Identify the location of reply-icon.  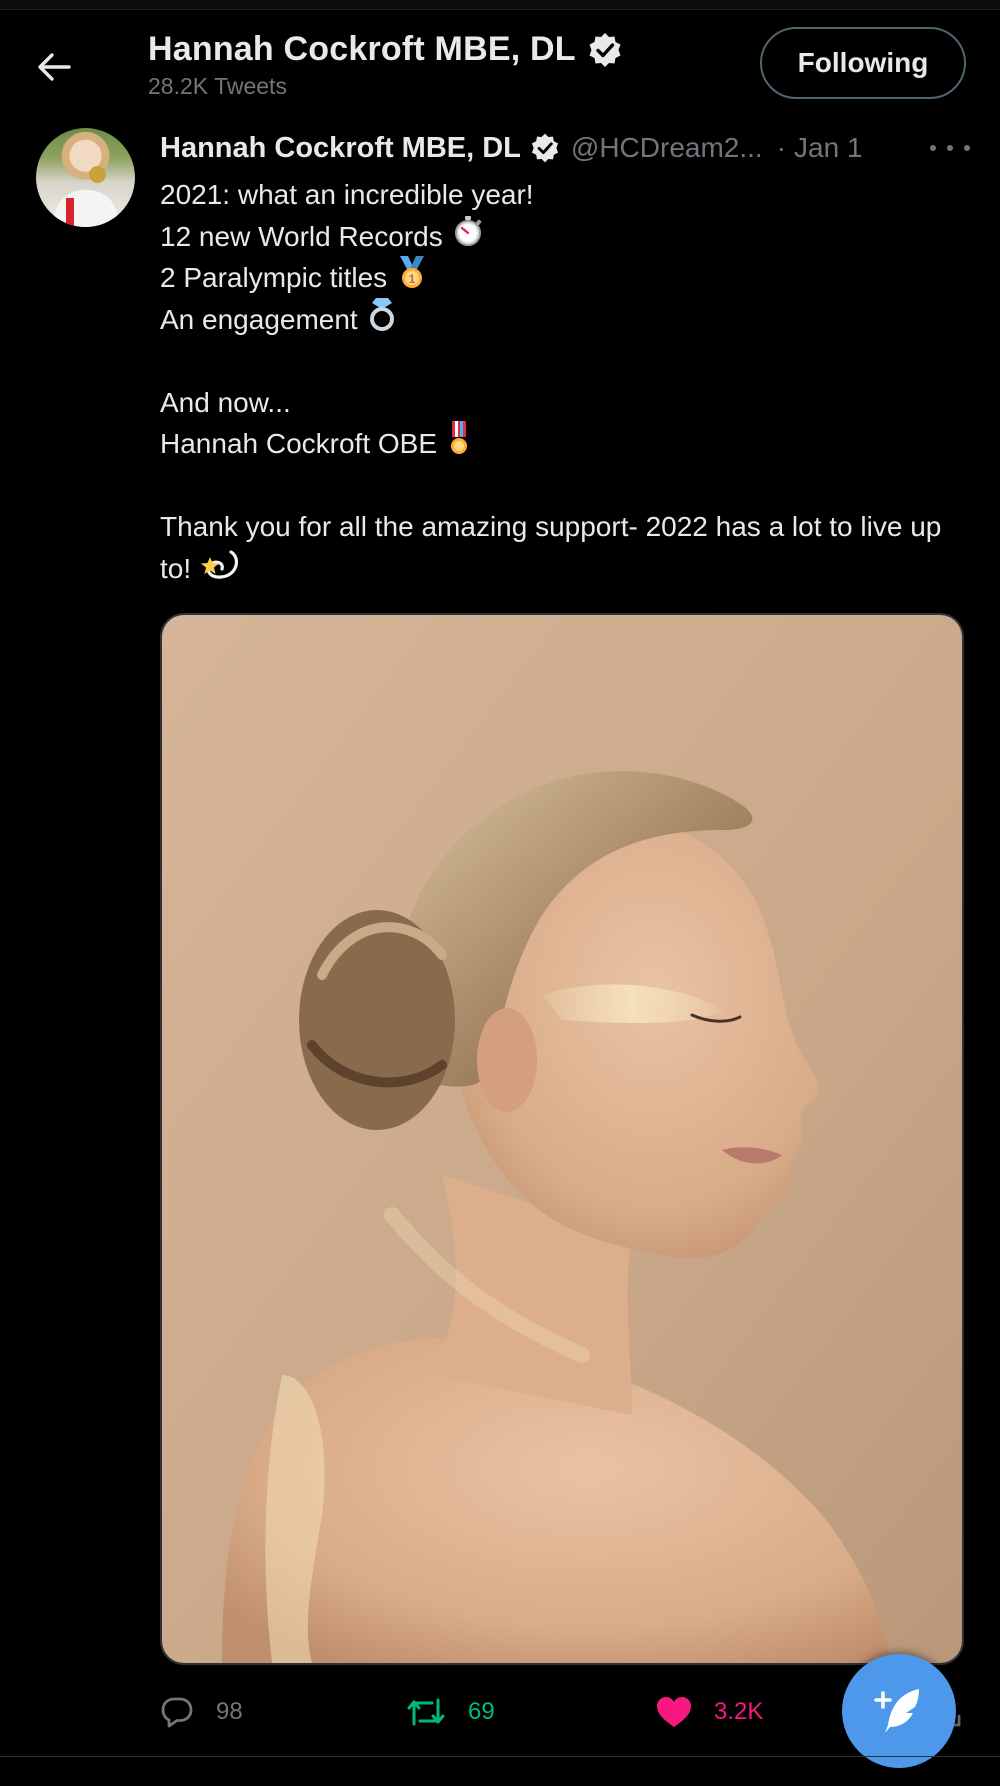
(177, 1712).